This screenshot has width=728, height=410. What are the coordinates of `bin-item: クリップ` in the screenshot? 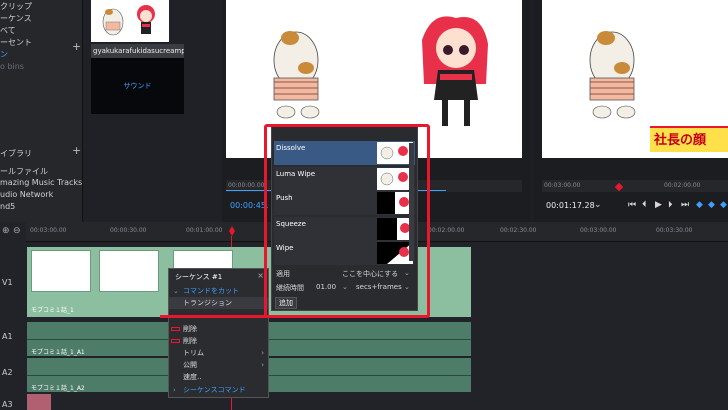 It's located at (16, 6).